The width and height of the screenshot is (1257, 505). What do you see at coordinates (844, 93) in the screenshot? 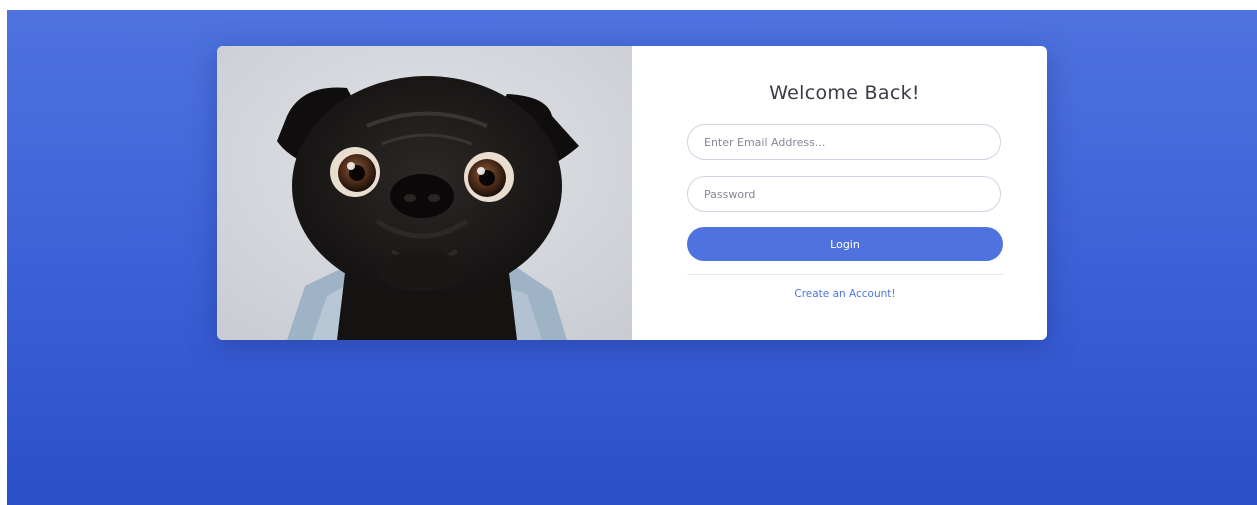
I see `page-title: Welcome Back!` at bounding box center [844, 93].